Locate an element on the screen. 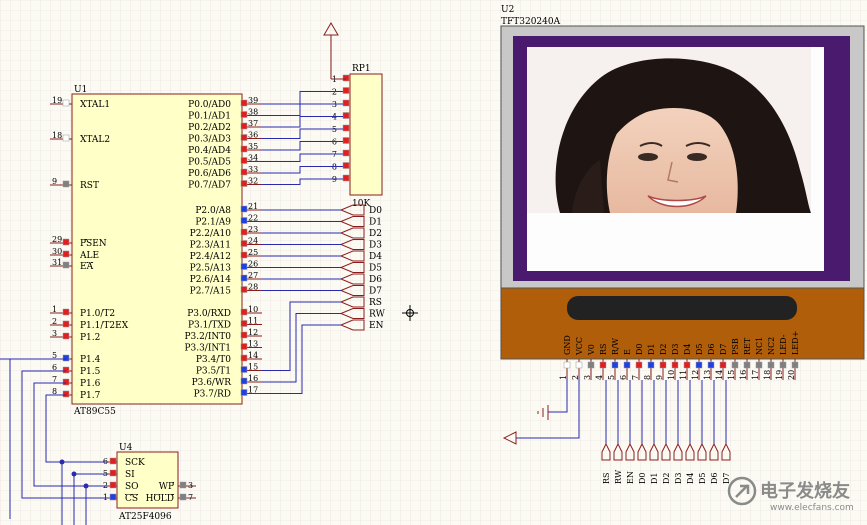 The image size is (867, 525). u1-pin-name: P2.6/A14 is located at coordinates (211, 280).